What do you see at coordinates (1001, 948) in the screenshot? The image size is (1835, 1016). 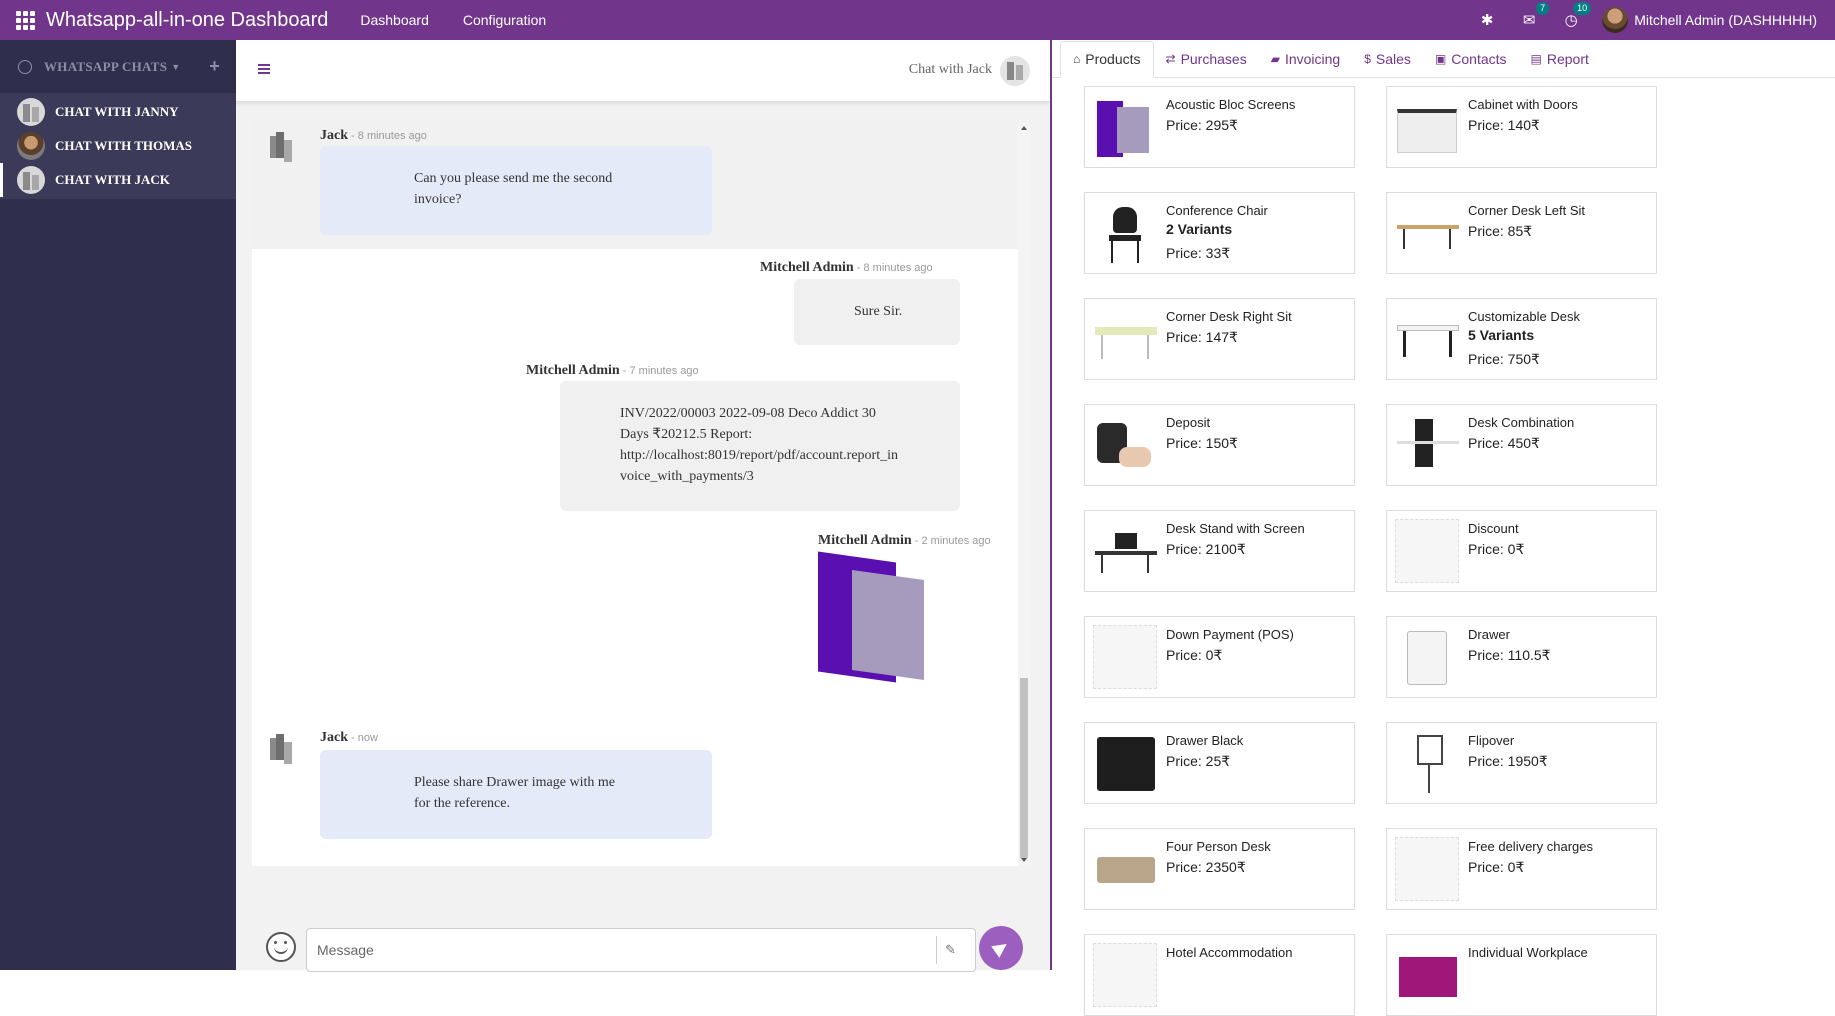 I see `send-button` at bounding box center [1001, 948].